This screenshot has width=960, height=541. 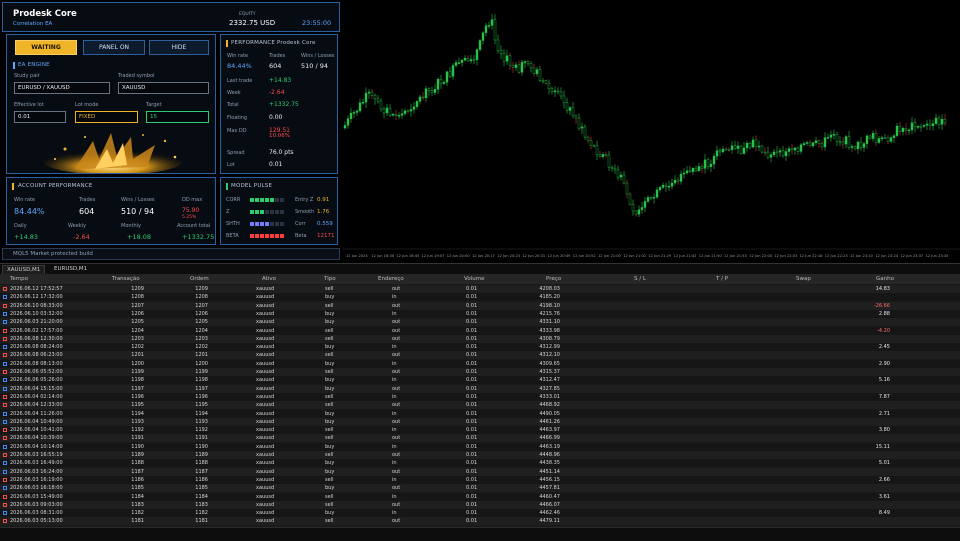 What do you see at coordinates (553, 279) in the screenshot?
I see `col-preco: Preço` at bounding box center [553, 279].